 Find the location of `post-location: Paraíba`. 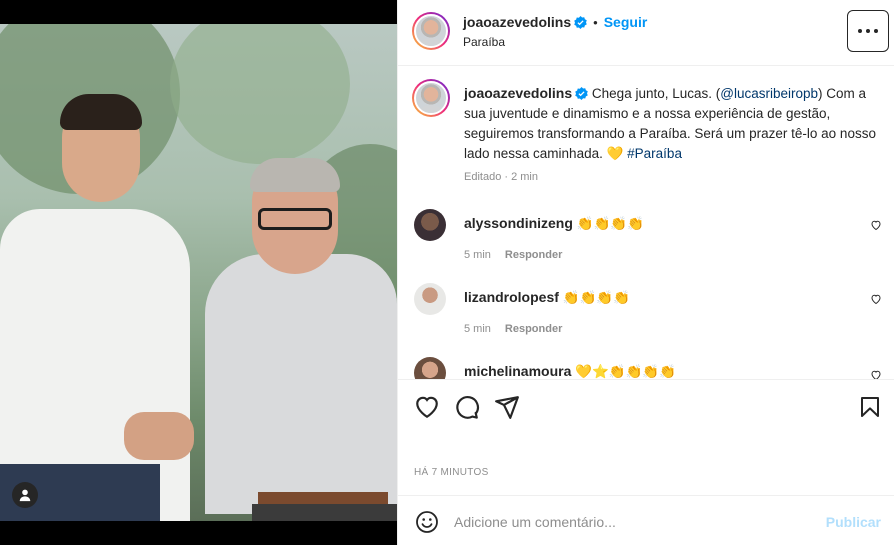

post-location: Paraíba is located at coordinates (484, 42).